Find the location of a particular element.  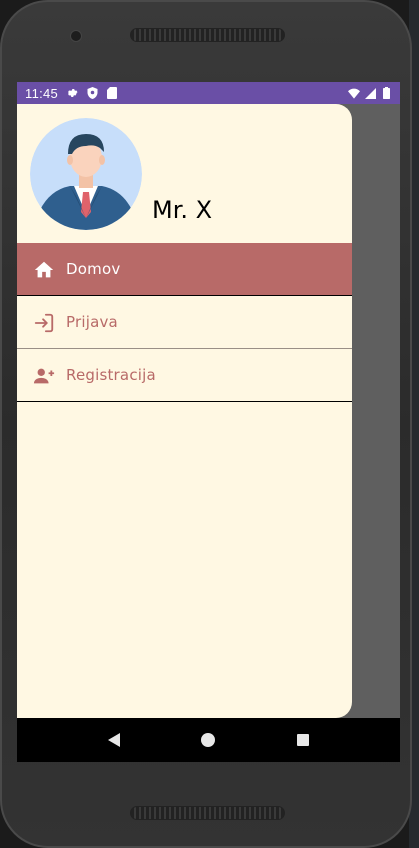

status-time: 11:45 is located at coordinates (42, 93).